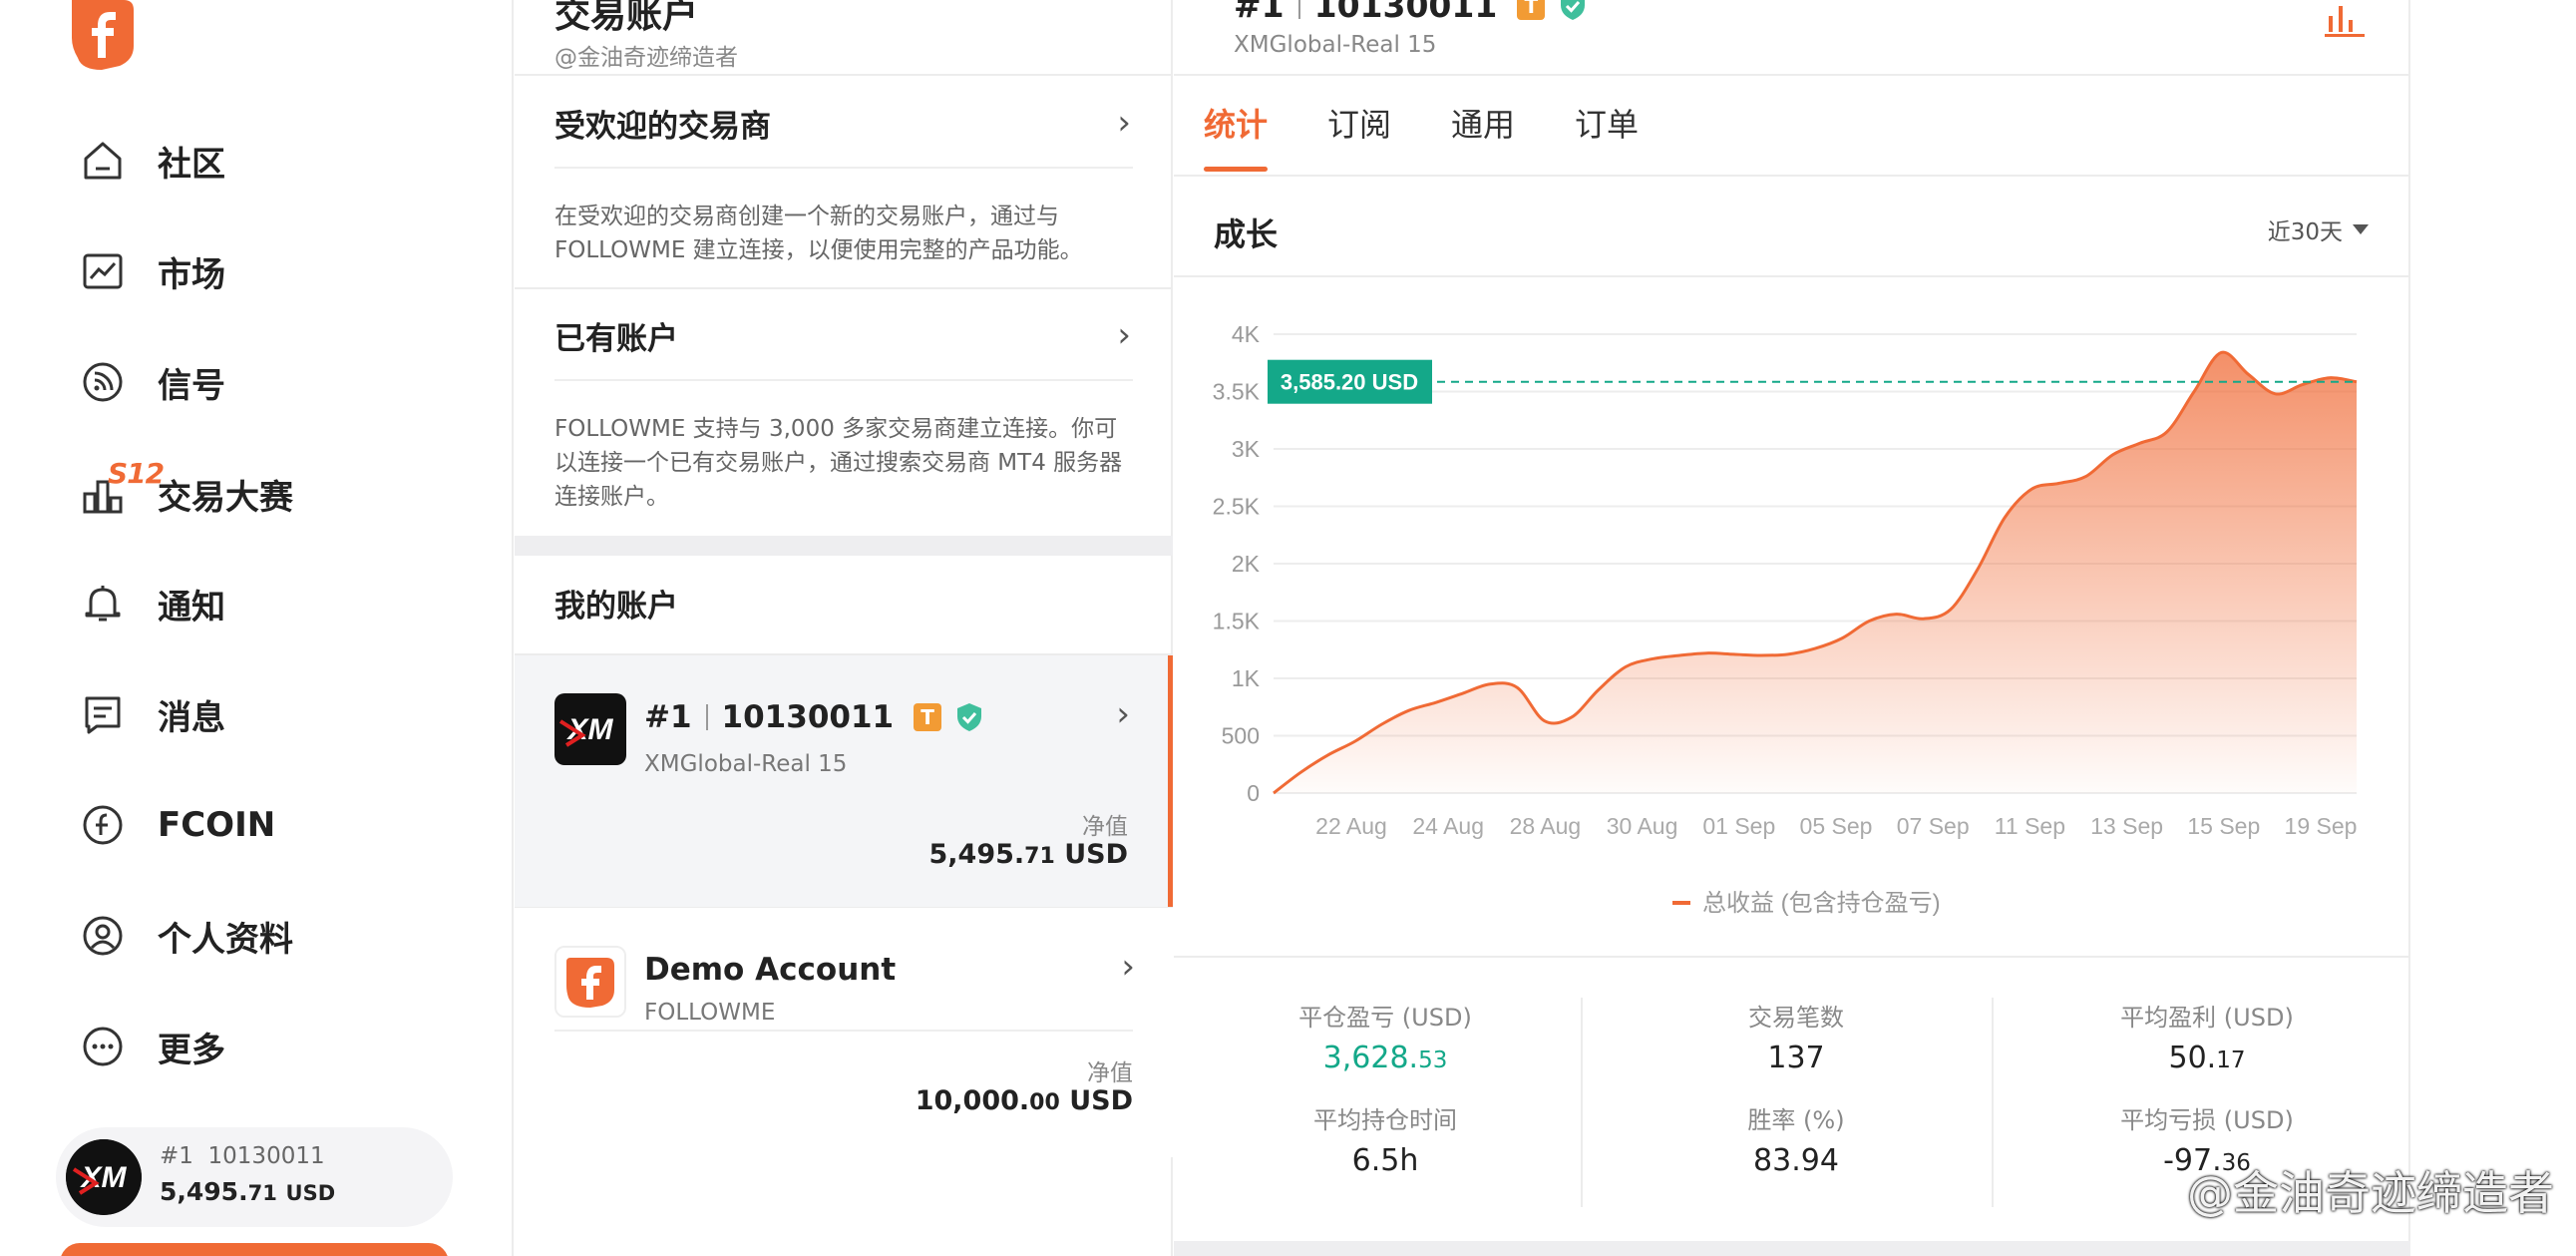 This screenshot has width=2576, height=1256. Describe the element at coordinates (928, 717) in the screenshot. I see `trader-badge: T` at that location.